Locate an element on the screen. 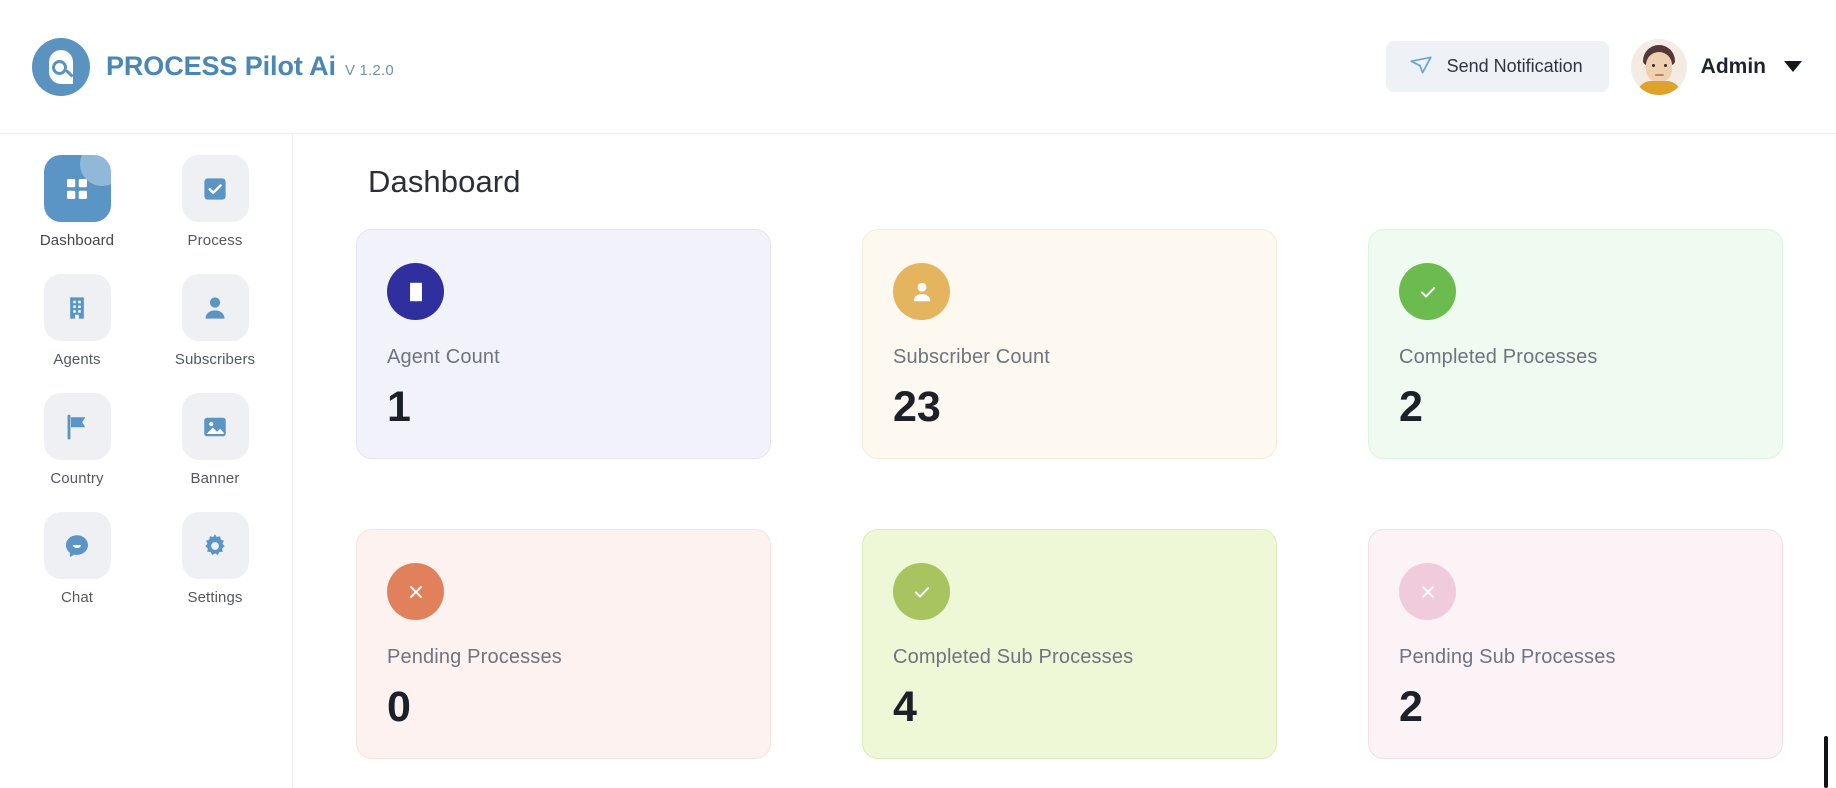  sidebar-item-chat: Chat is located at coordinates (77, 559).